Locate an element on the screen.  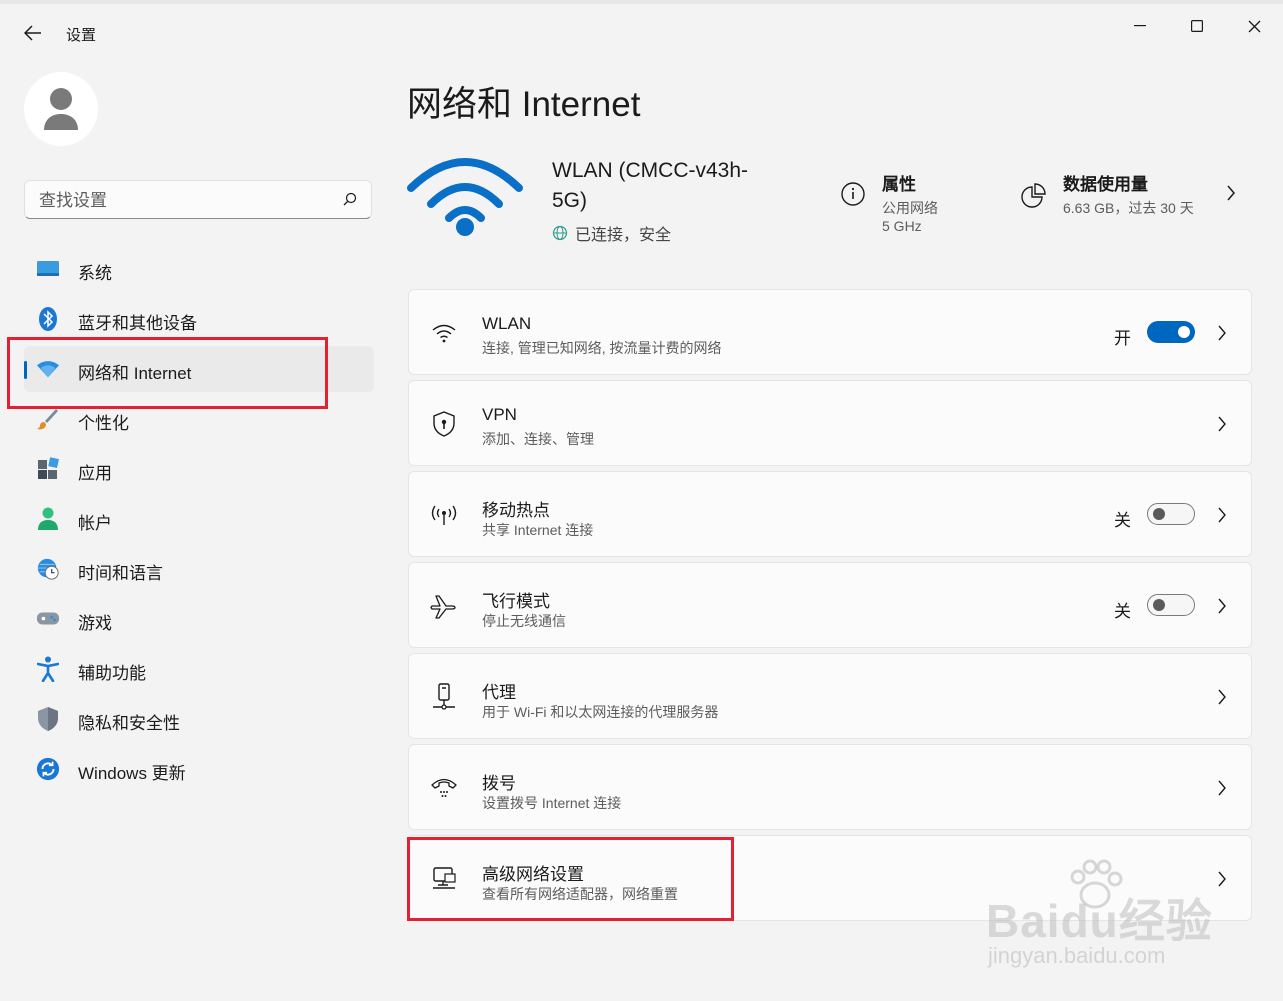
data-usage-subtitle: 6.63 GB，过去 30 天 is located at coordinates (1128, 208).